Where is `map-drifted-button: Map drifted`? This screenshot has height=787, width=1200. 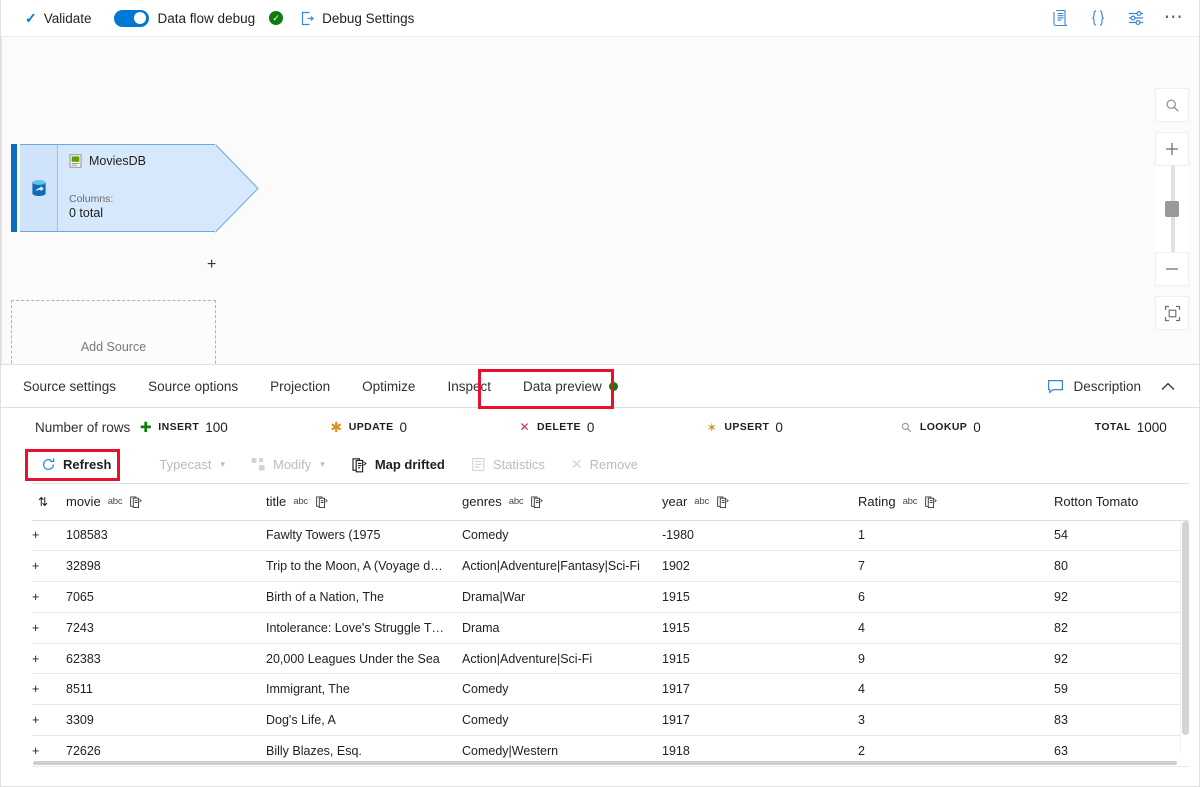
map-drifted-button: Map drifted is located at coordinates (398, 464).